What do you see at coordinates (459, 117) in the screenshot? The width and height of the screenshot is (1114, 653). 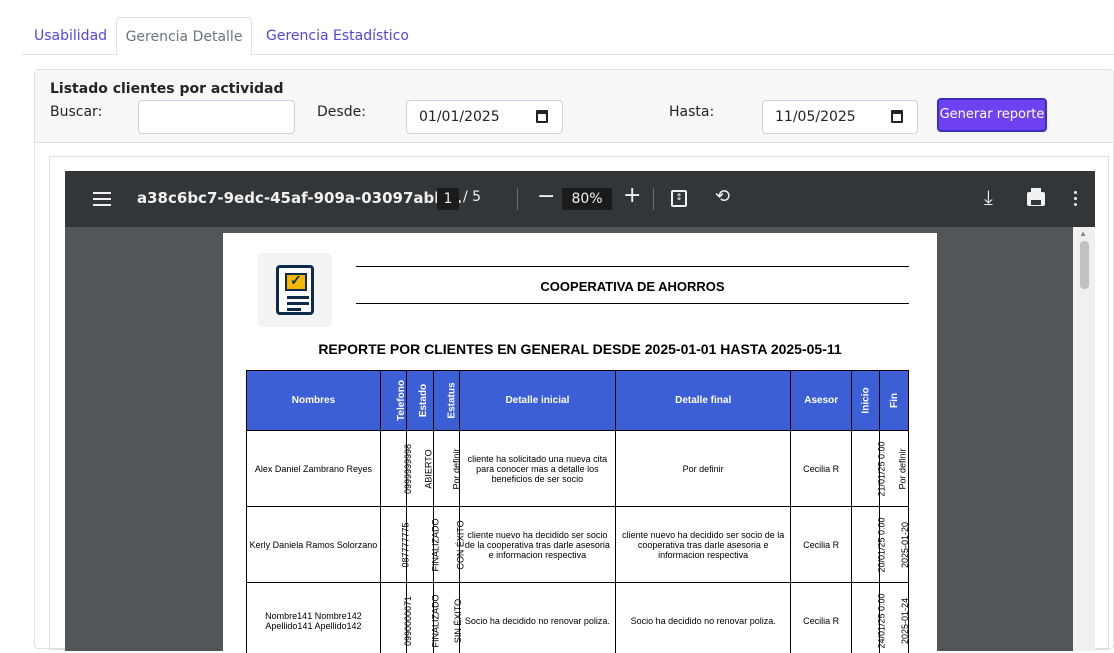 I see `from-date-value: 01/01/2025` at bounding box center [459, 117].